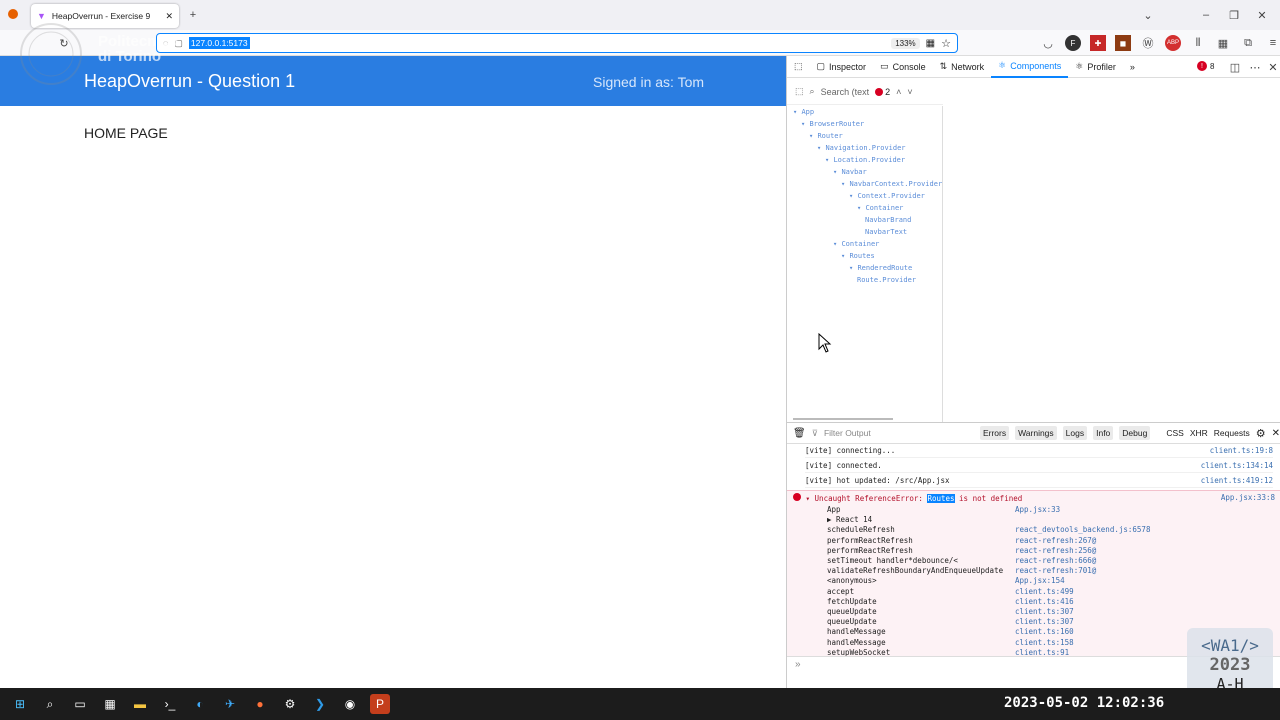 The width and height of the screenshot is (1280, 720). I want to click on file-explorer-icon: ▬, so click(140, 704).